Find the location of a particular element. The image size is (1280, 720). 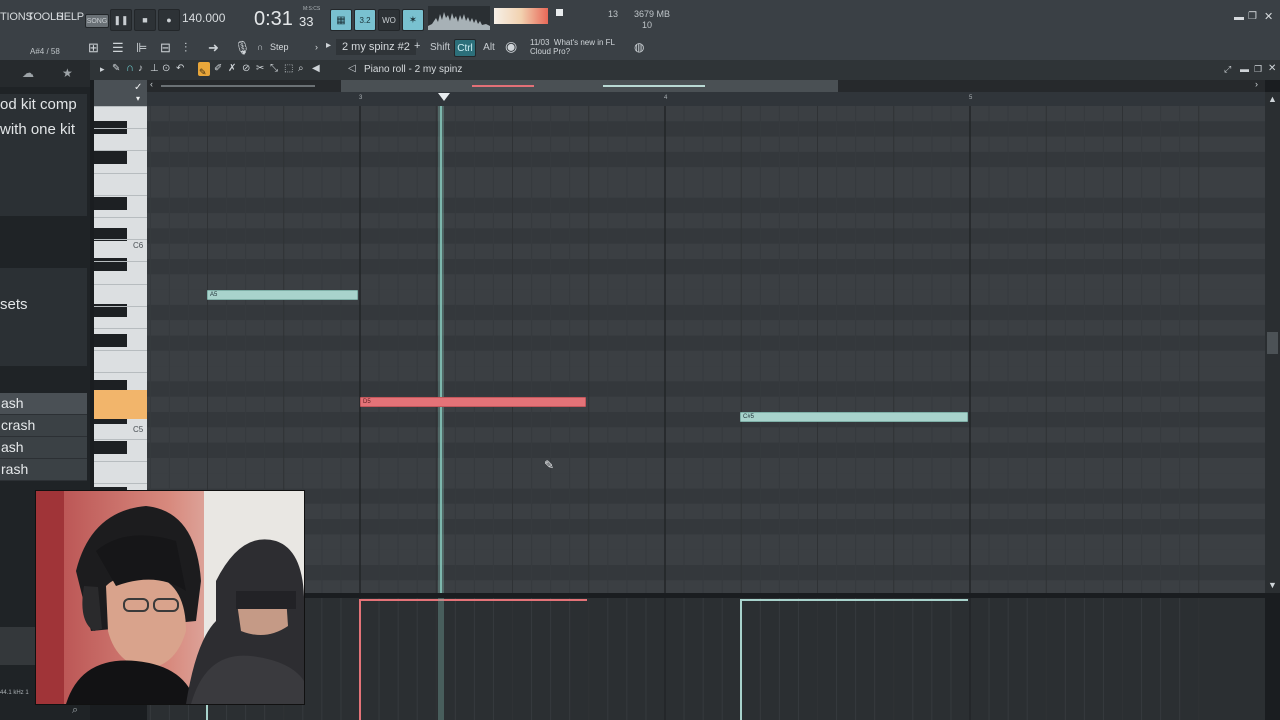

close-button: ✕ is located at coordinates (1268, 16).